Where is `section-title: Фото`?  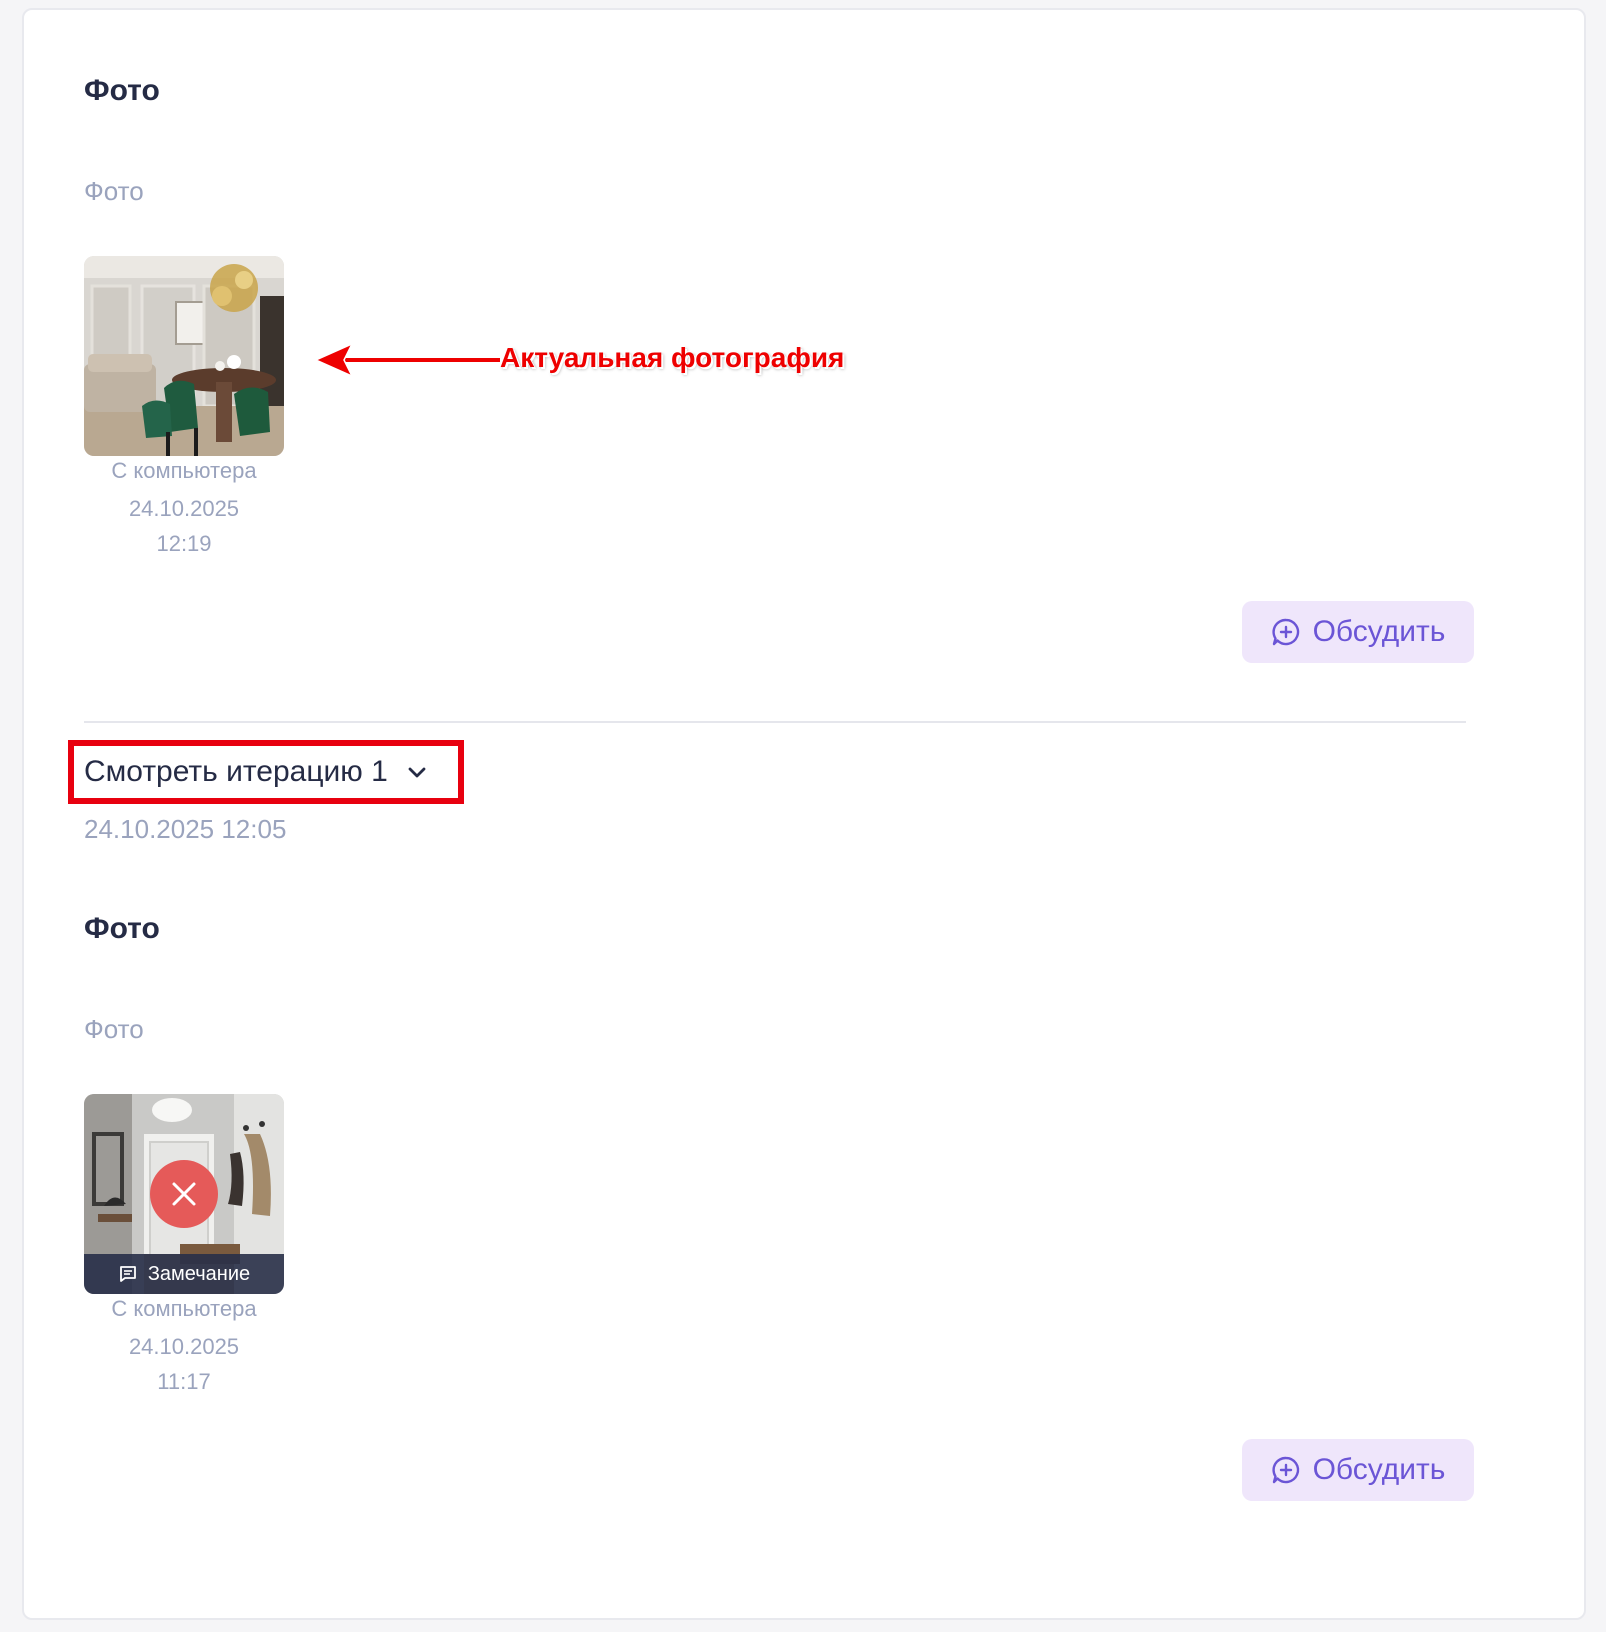
section-title: Фото is located at coordinates (122, 90).